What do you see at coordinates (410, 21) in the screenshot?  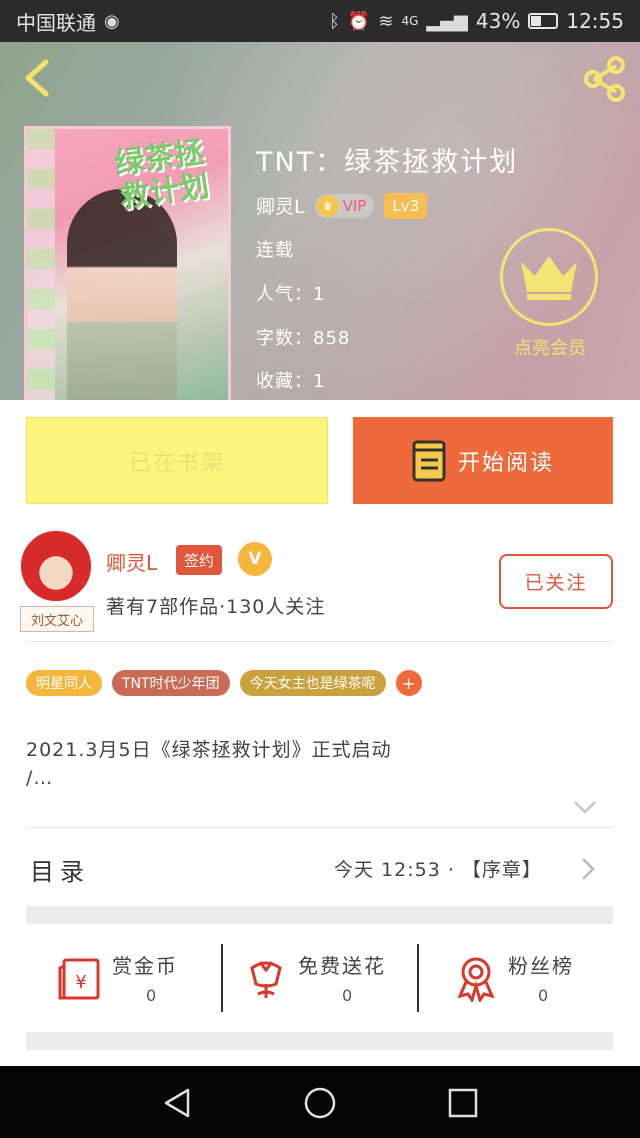 I see `network-type: 4G` at bounding box center [410, 21].